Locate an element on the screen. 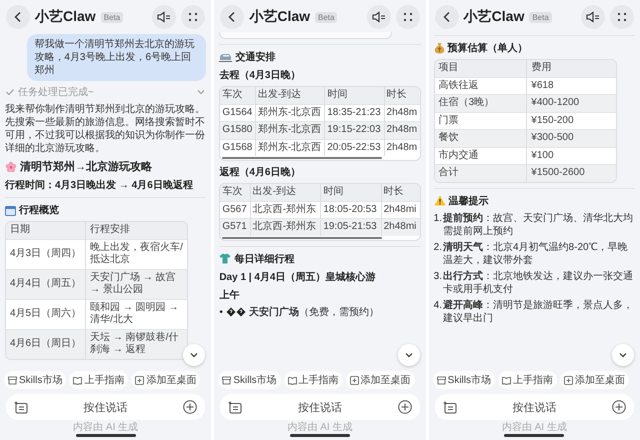 This screenshot has height=440, width=640. subheading: 行程时间：4月3日晚出发 → 4月6日晚返程 is located at coordinates (99, 185).